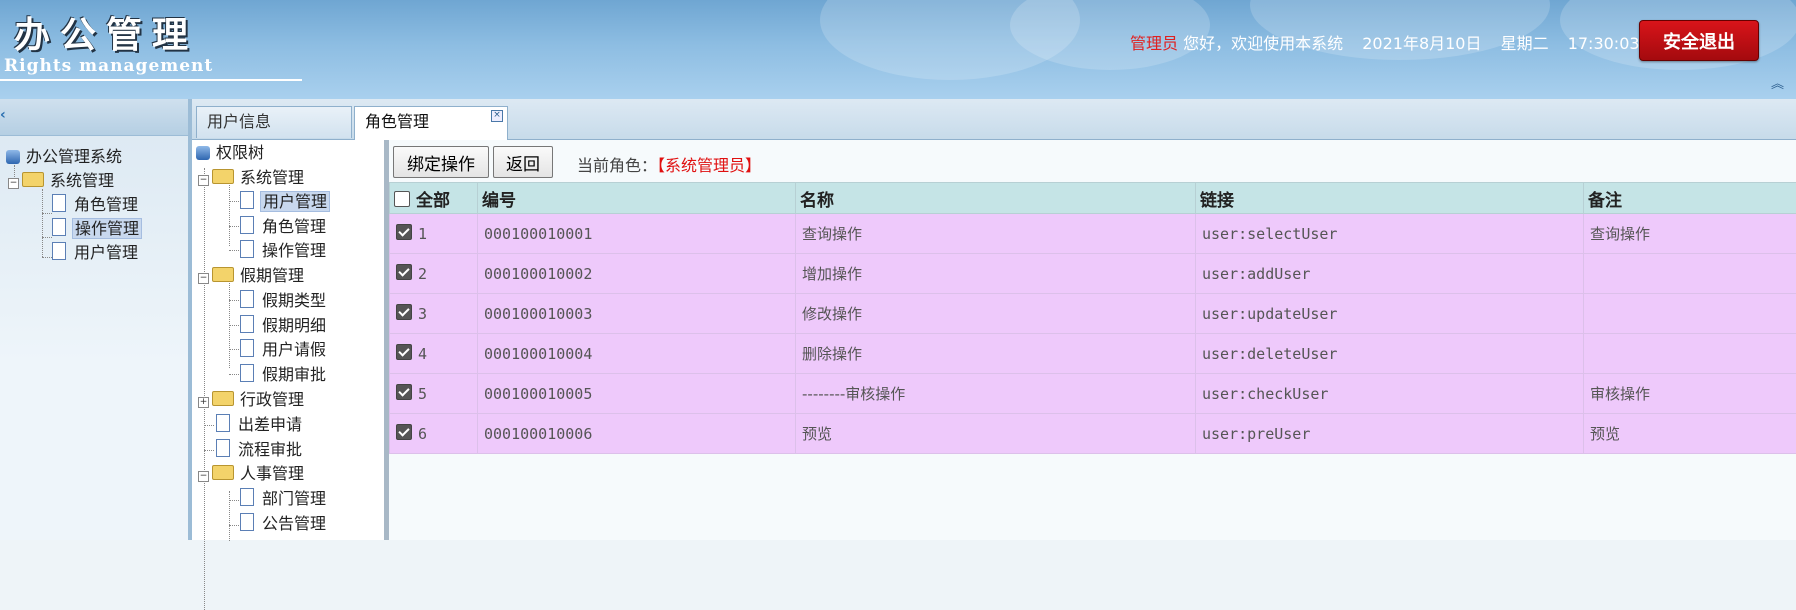  What do you see at coordinates (3, 115) in the screenshot?
I see `collapse-left-icon: ‹` at bounding box center [3, 115].